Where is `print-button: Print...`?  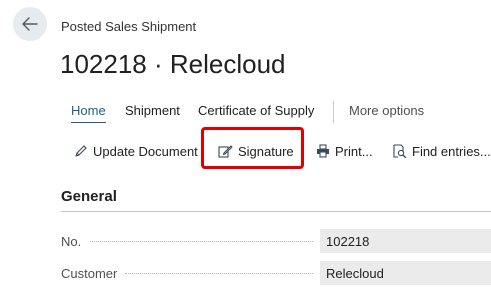 print-button: Print... is located at coordinates (344, 151).